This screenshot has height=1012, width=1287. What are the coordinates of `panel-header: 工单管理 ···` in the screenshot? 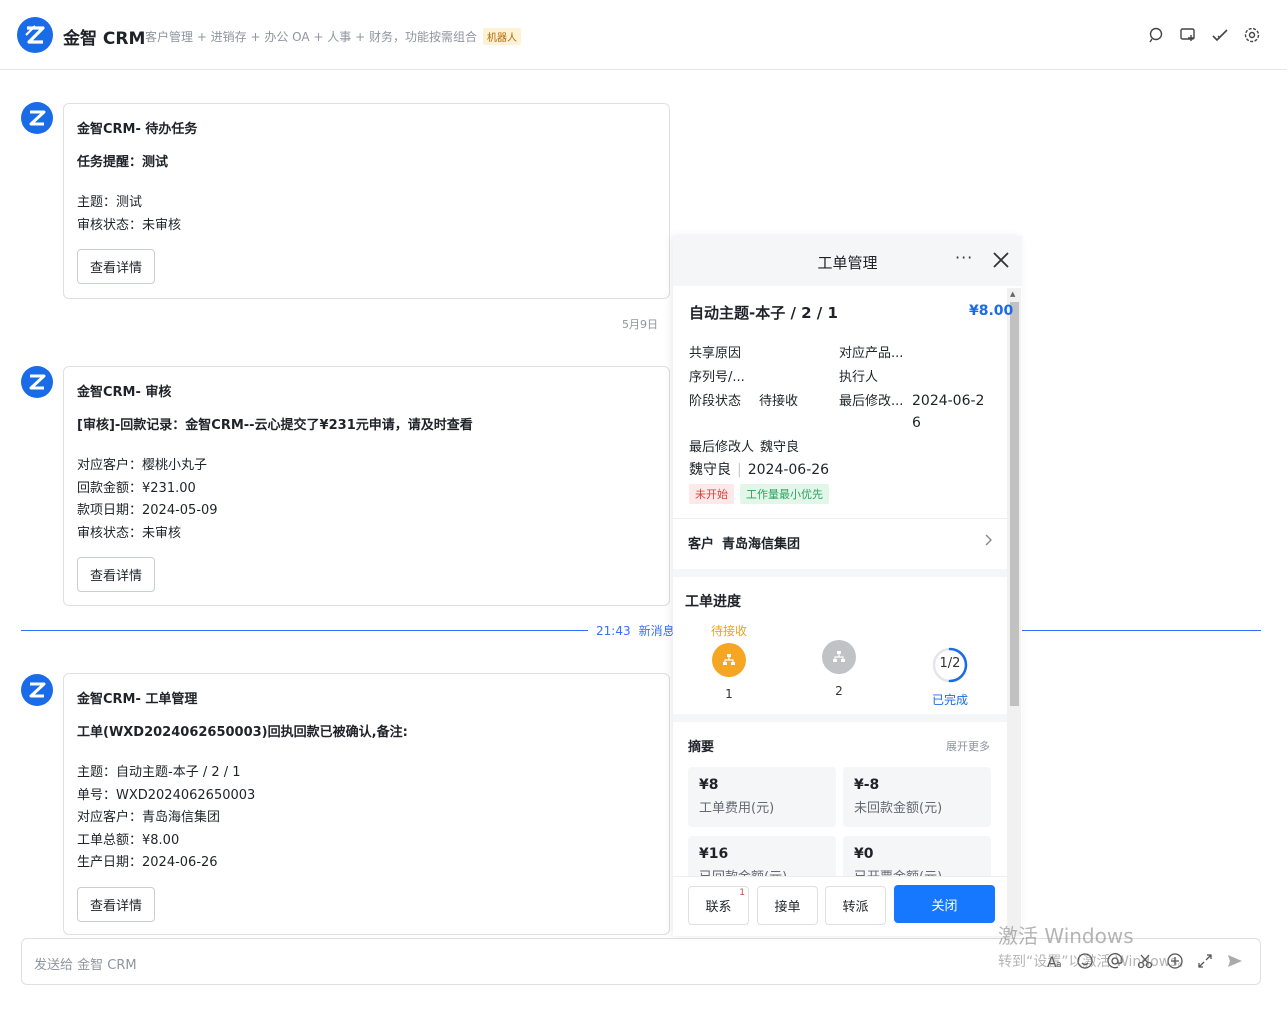 It's located at (847, 261).